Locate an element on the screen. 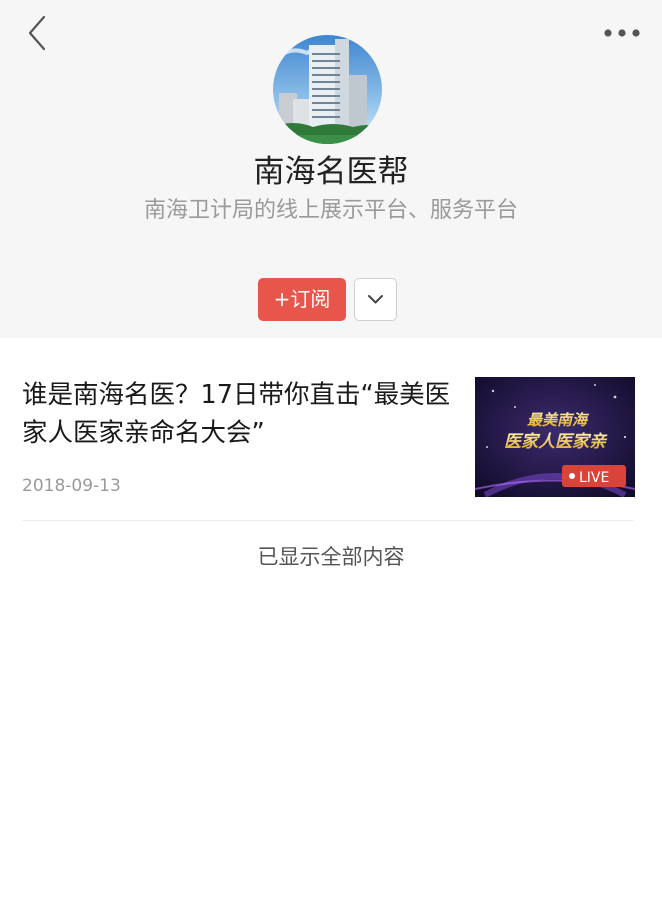 The image size is (662, 920). back-button is located at coordinates (37, 33).